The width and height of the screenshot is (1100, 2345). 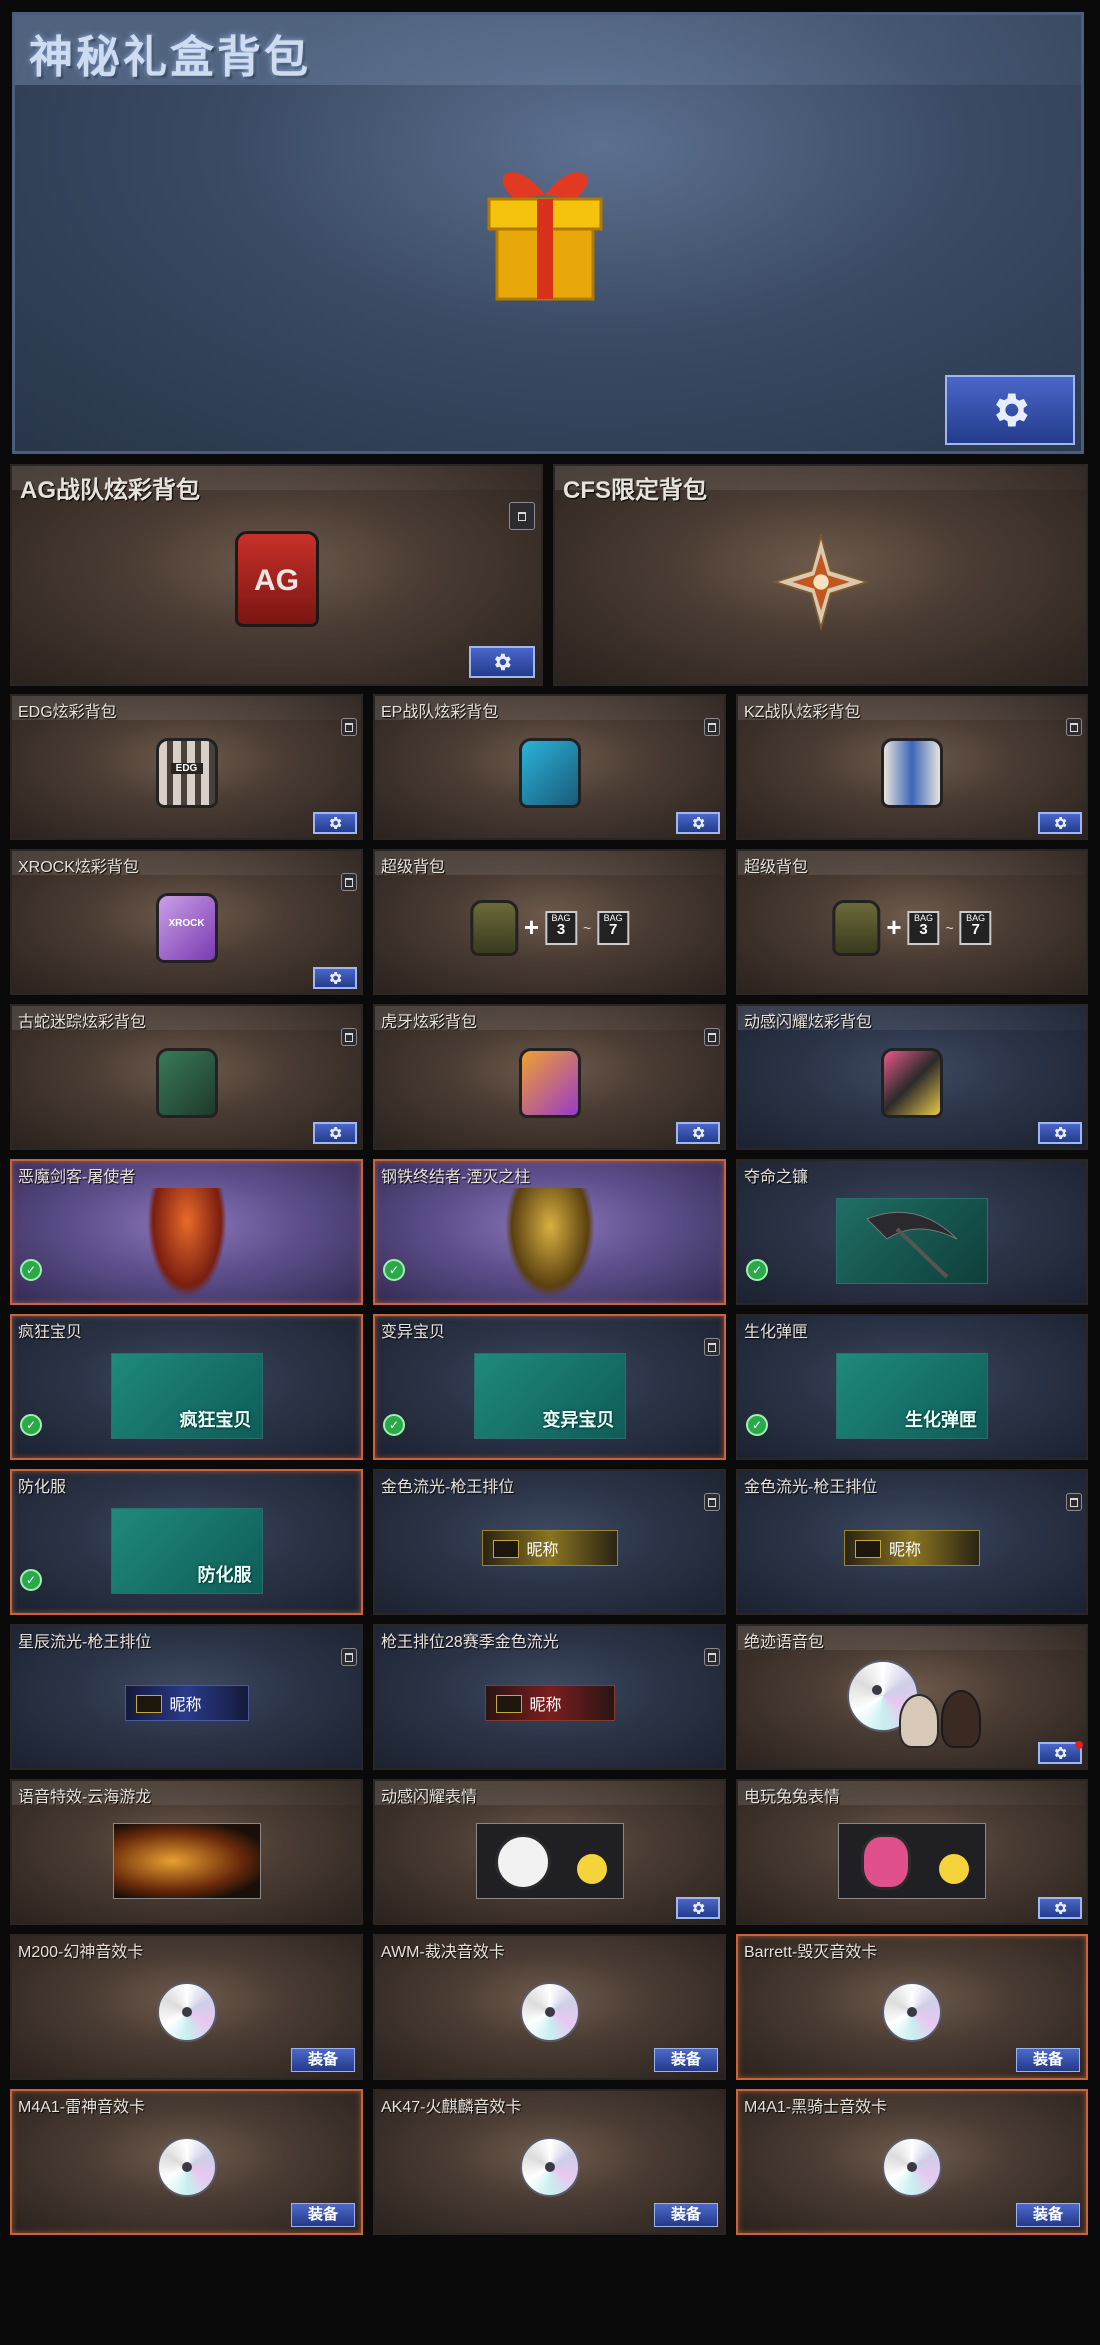 What do you see at coordinates (549, 1697) in the screenshot?
I see `item-card-season28-gold: 枪王排位28赛季金色流光 昵称` at bounding box center [549, 1697].